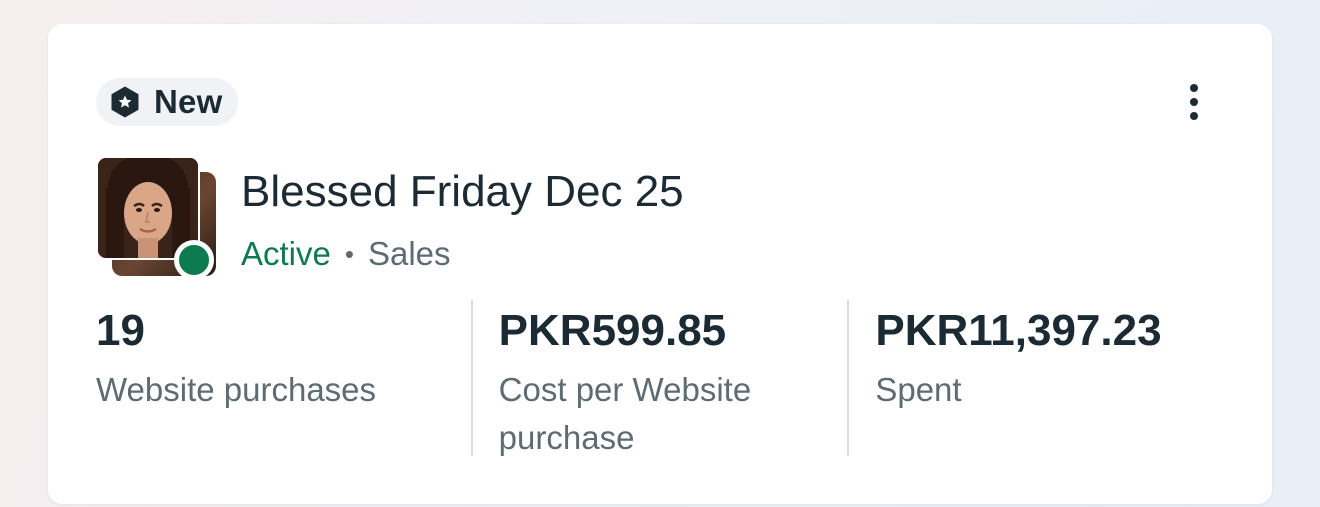  Describe the element at coordinates (158, 218) in the screenshot. I see `ad-creative-thumbnail` at that location.